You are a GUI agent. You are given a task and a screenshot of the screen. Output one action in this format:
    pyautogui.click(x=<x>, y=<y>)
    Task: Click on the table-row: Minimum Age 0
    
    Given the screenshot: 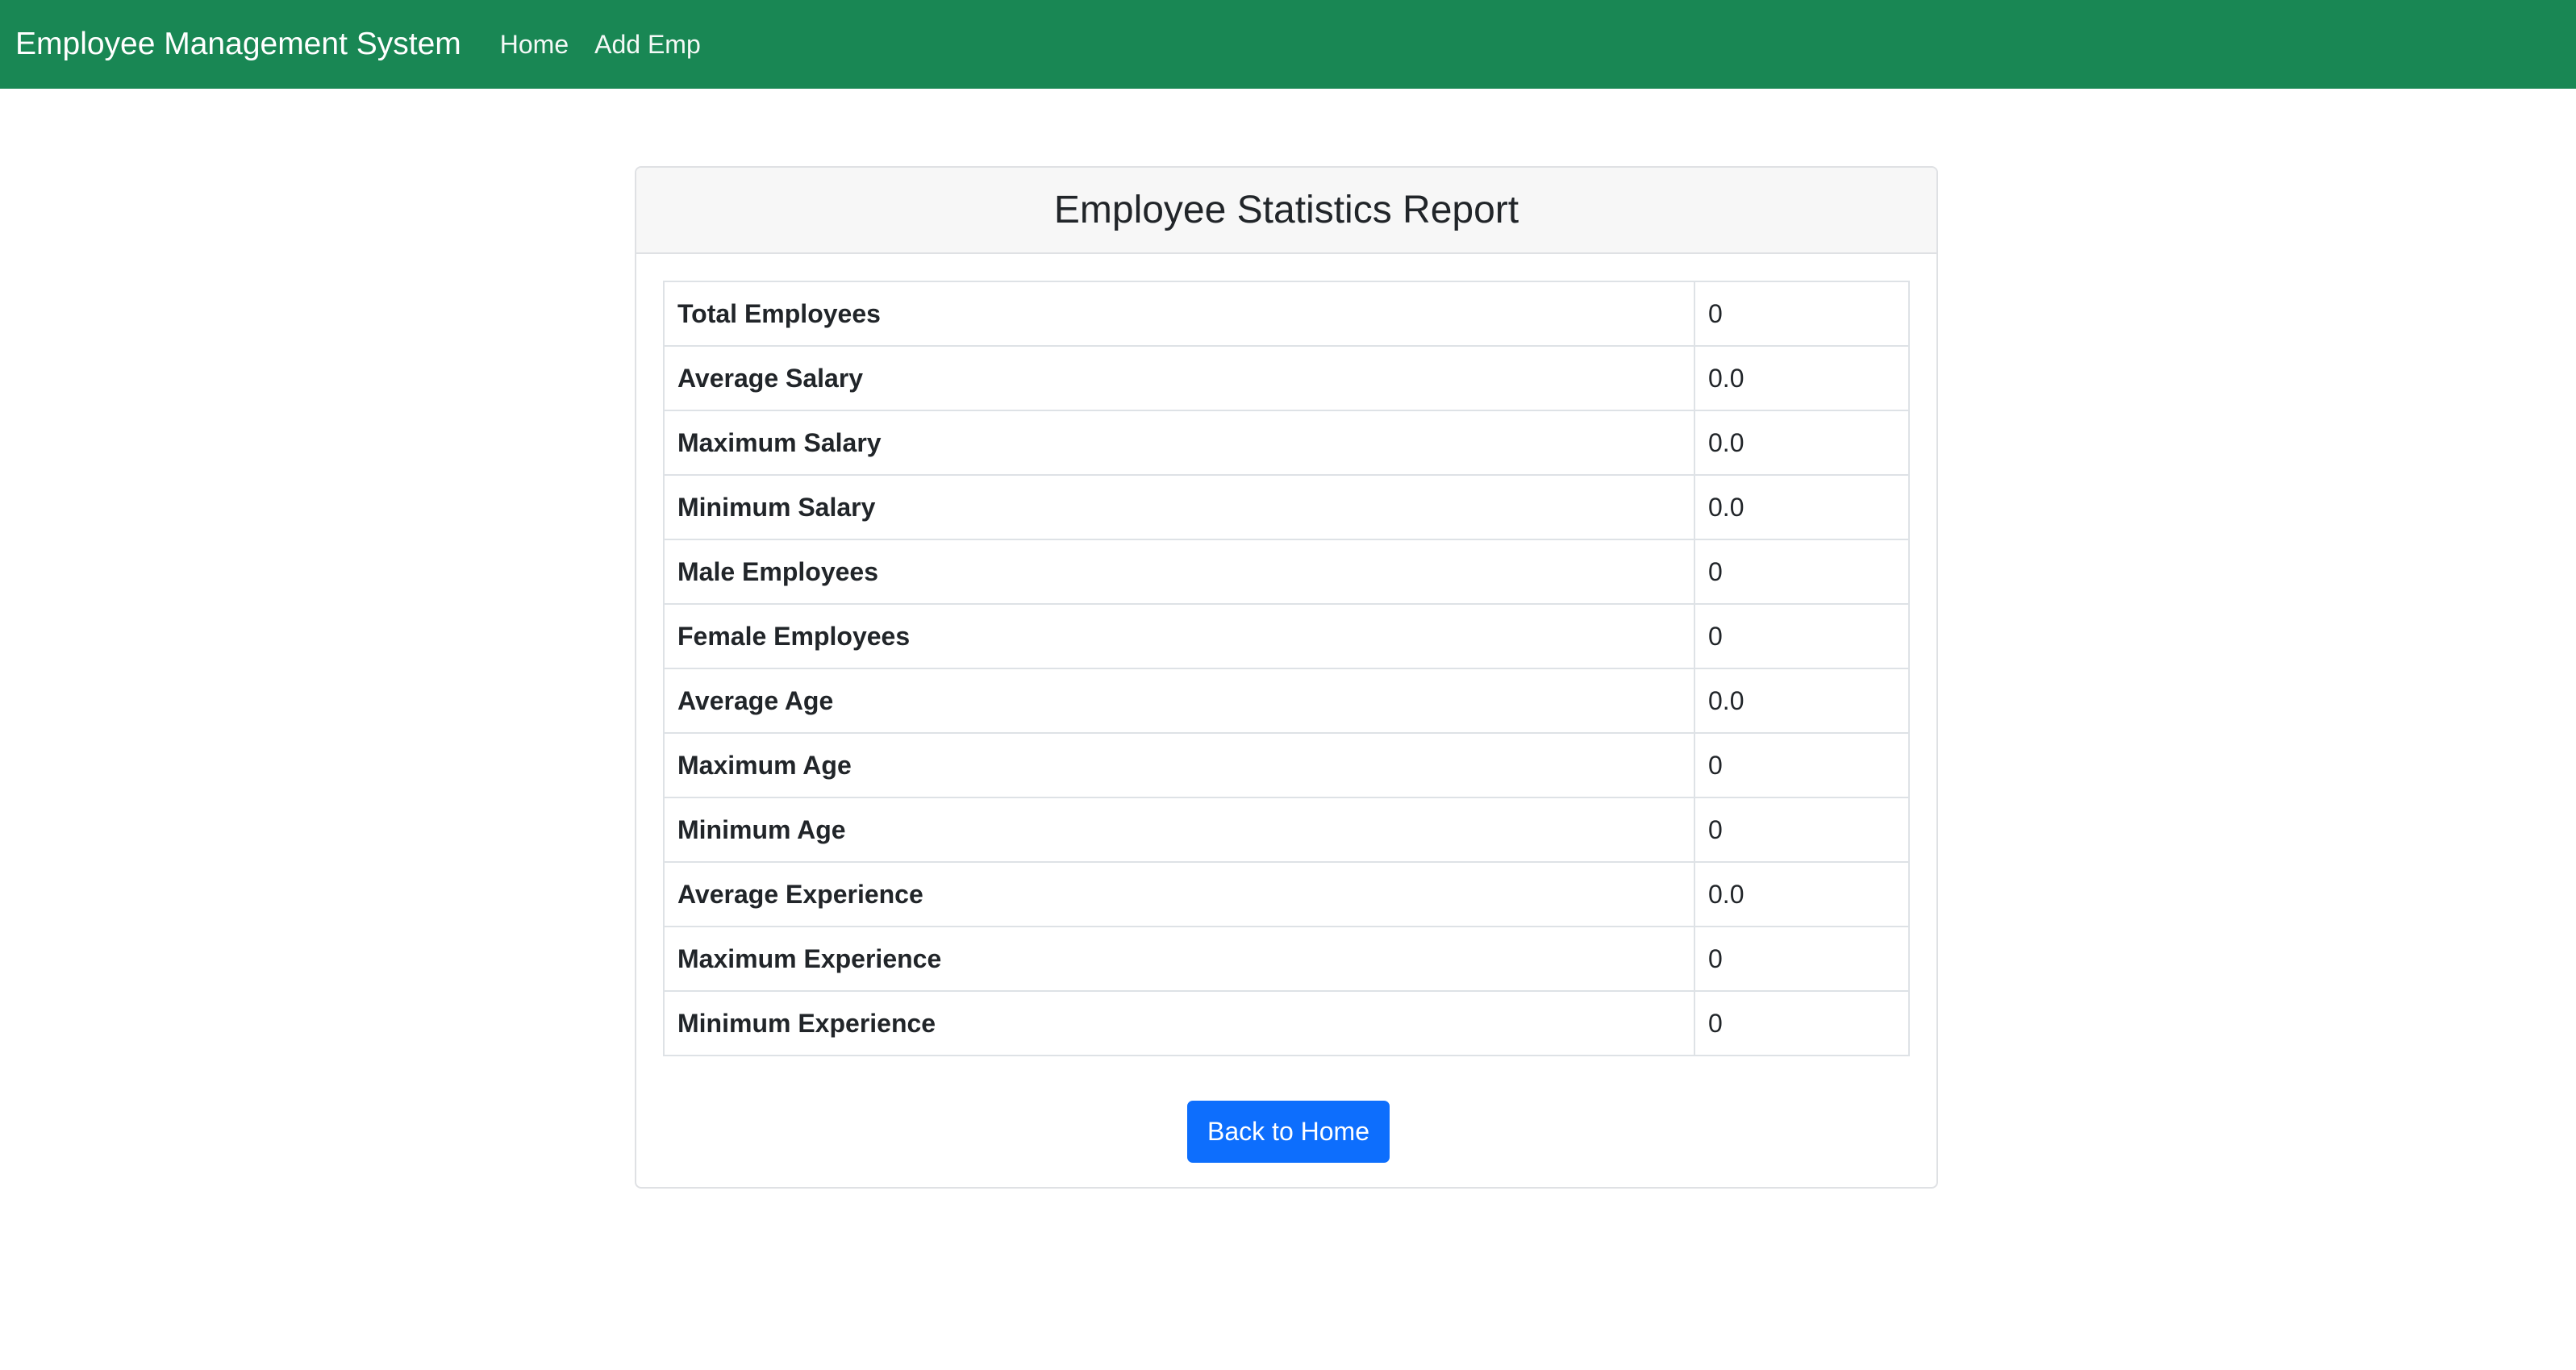 What is the action you would take?
    pyautogui.click(x=1286, y=830)
    